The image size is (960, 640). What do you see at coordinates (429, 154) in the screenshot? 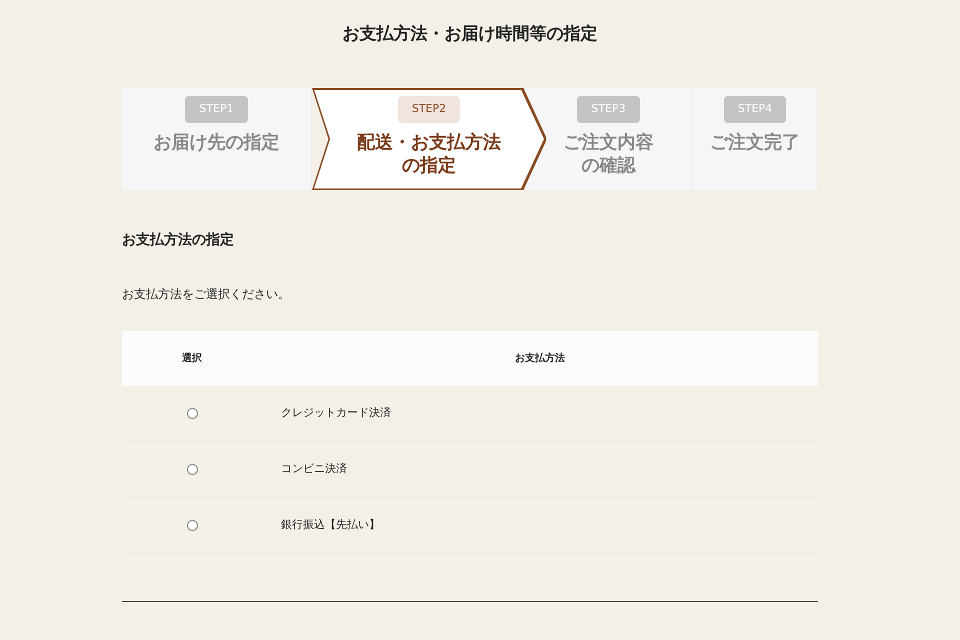
I see `step-label: 配送・お支払方法の指定` at bounding box center [429, 154].